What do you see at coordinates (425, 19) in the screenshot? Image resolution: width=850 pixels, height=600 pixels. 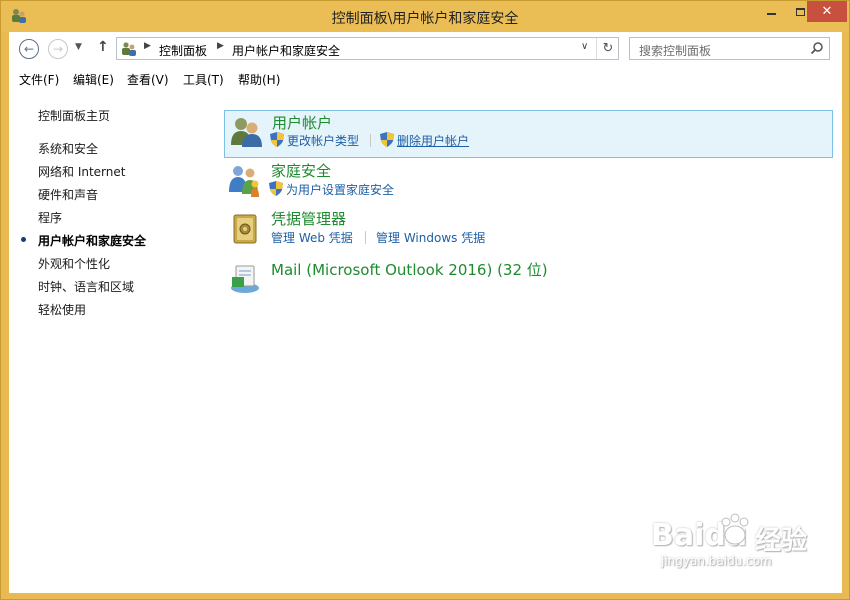 I see `window-title: 控制面板\用户帐户和家庭安全` at bounding box center [425, 19].